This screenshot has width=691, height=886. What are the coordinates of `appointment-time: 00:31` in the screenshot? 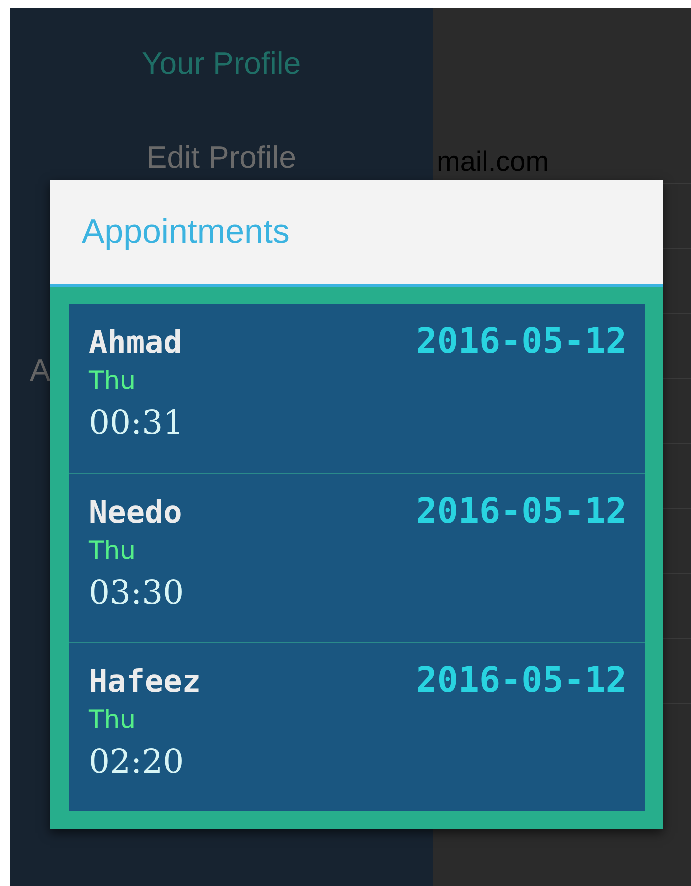 It's located at (137, 422).